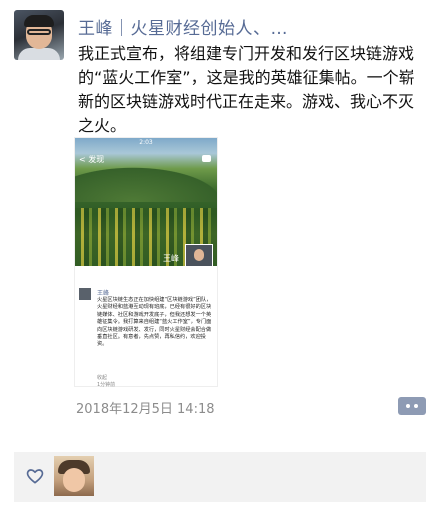  What do you see at coordinates (220, 477) in the screenshot?
I see `likes-bar` at bounding box center [220, 477].